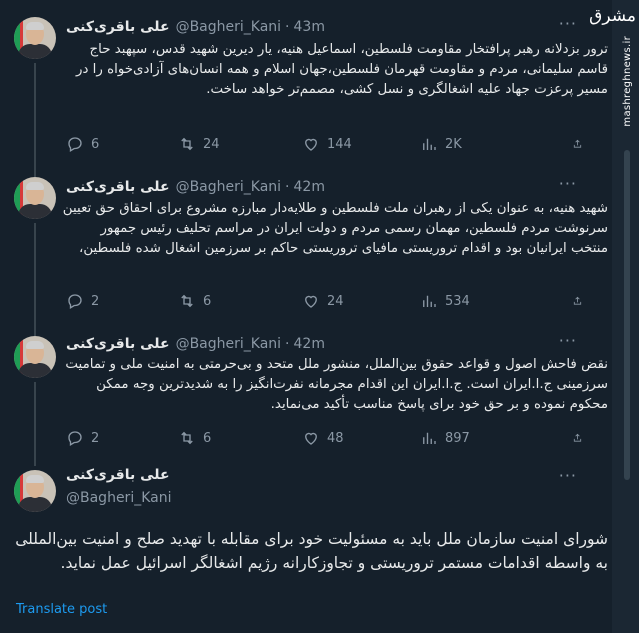 The image size is (639, 633). I want to click on retweet-count: 24, so click(211, 144).